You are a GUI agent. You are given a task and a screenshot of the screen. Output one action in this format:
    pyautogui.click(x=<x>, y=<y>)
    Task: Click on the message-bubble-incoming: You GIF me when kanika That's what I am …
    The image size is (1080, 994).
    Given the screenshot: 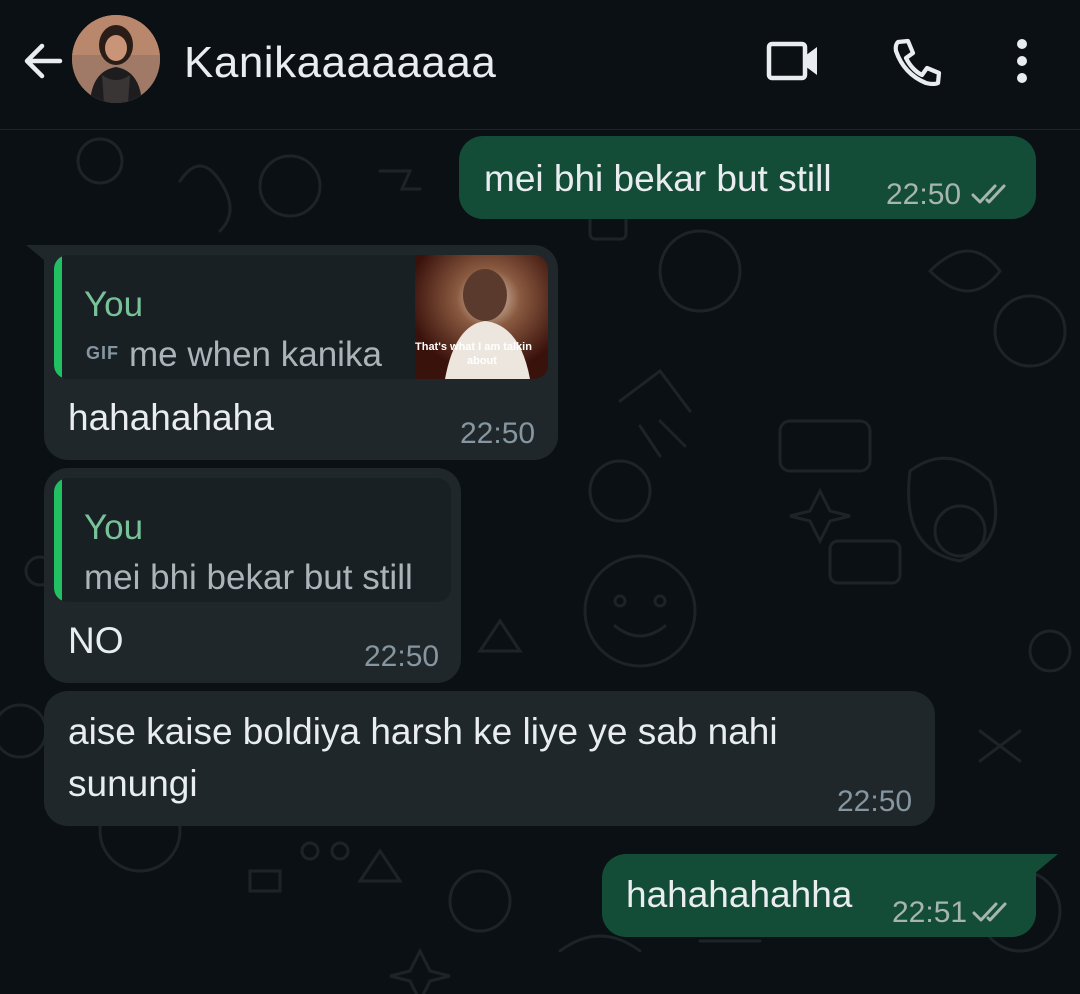 What is the action you would take?
    pyautogui.click(x=301, y=352)
    